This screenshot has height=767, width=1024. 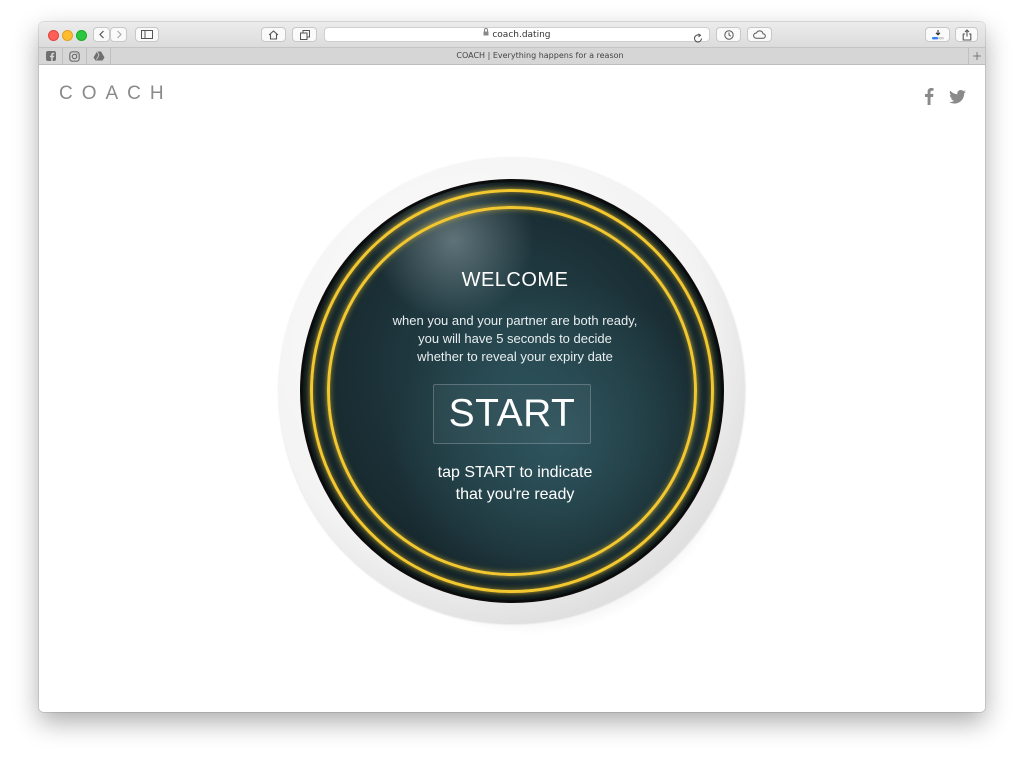 I want to click on sidebar-icon, so click(x=147, y=34).